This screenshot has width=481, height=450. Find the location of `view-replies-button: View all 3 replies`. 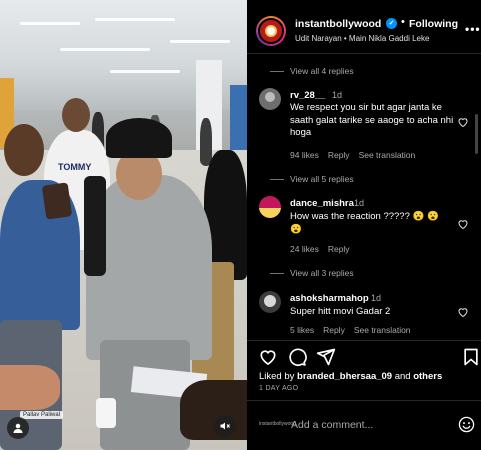

view-replies-button: View all 3 replies is located at coordinates (312, 273).